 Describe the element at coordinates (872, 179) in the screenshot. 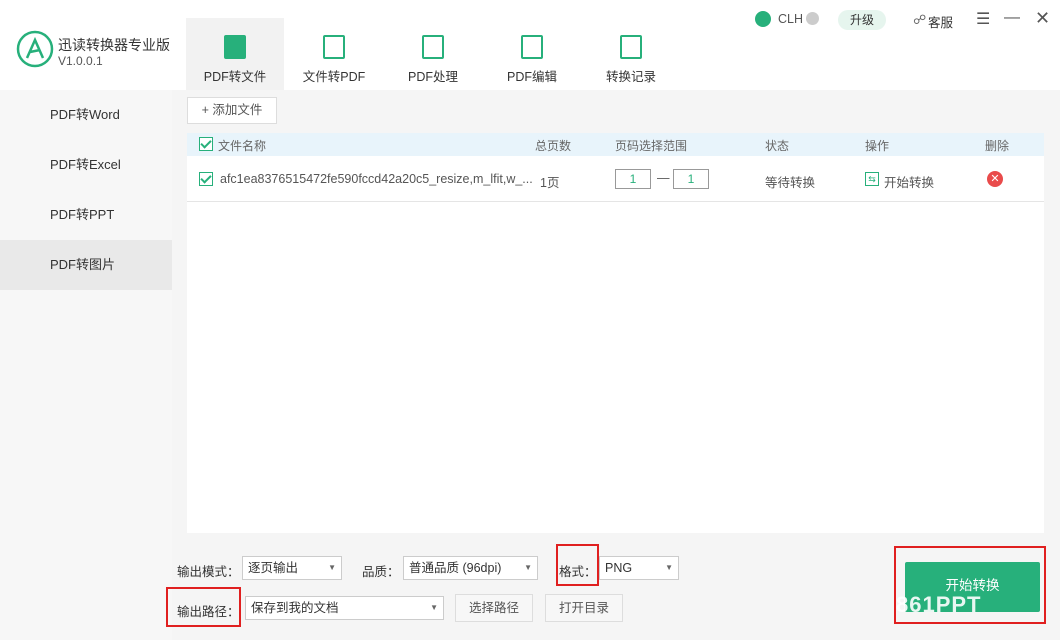

I see `convert-icon: ⇆` at that location.